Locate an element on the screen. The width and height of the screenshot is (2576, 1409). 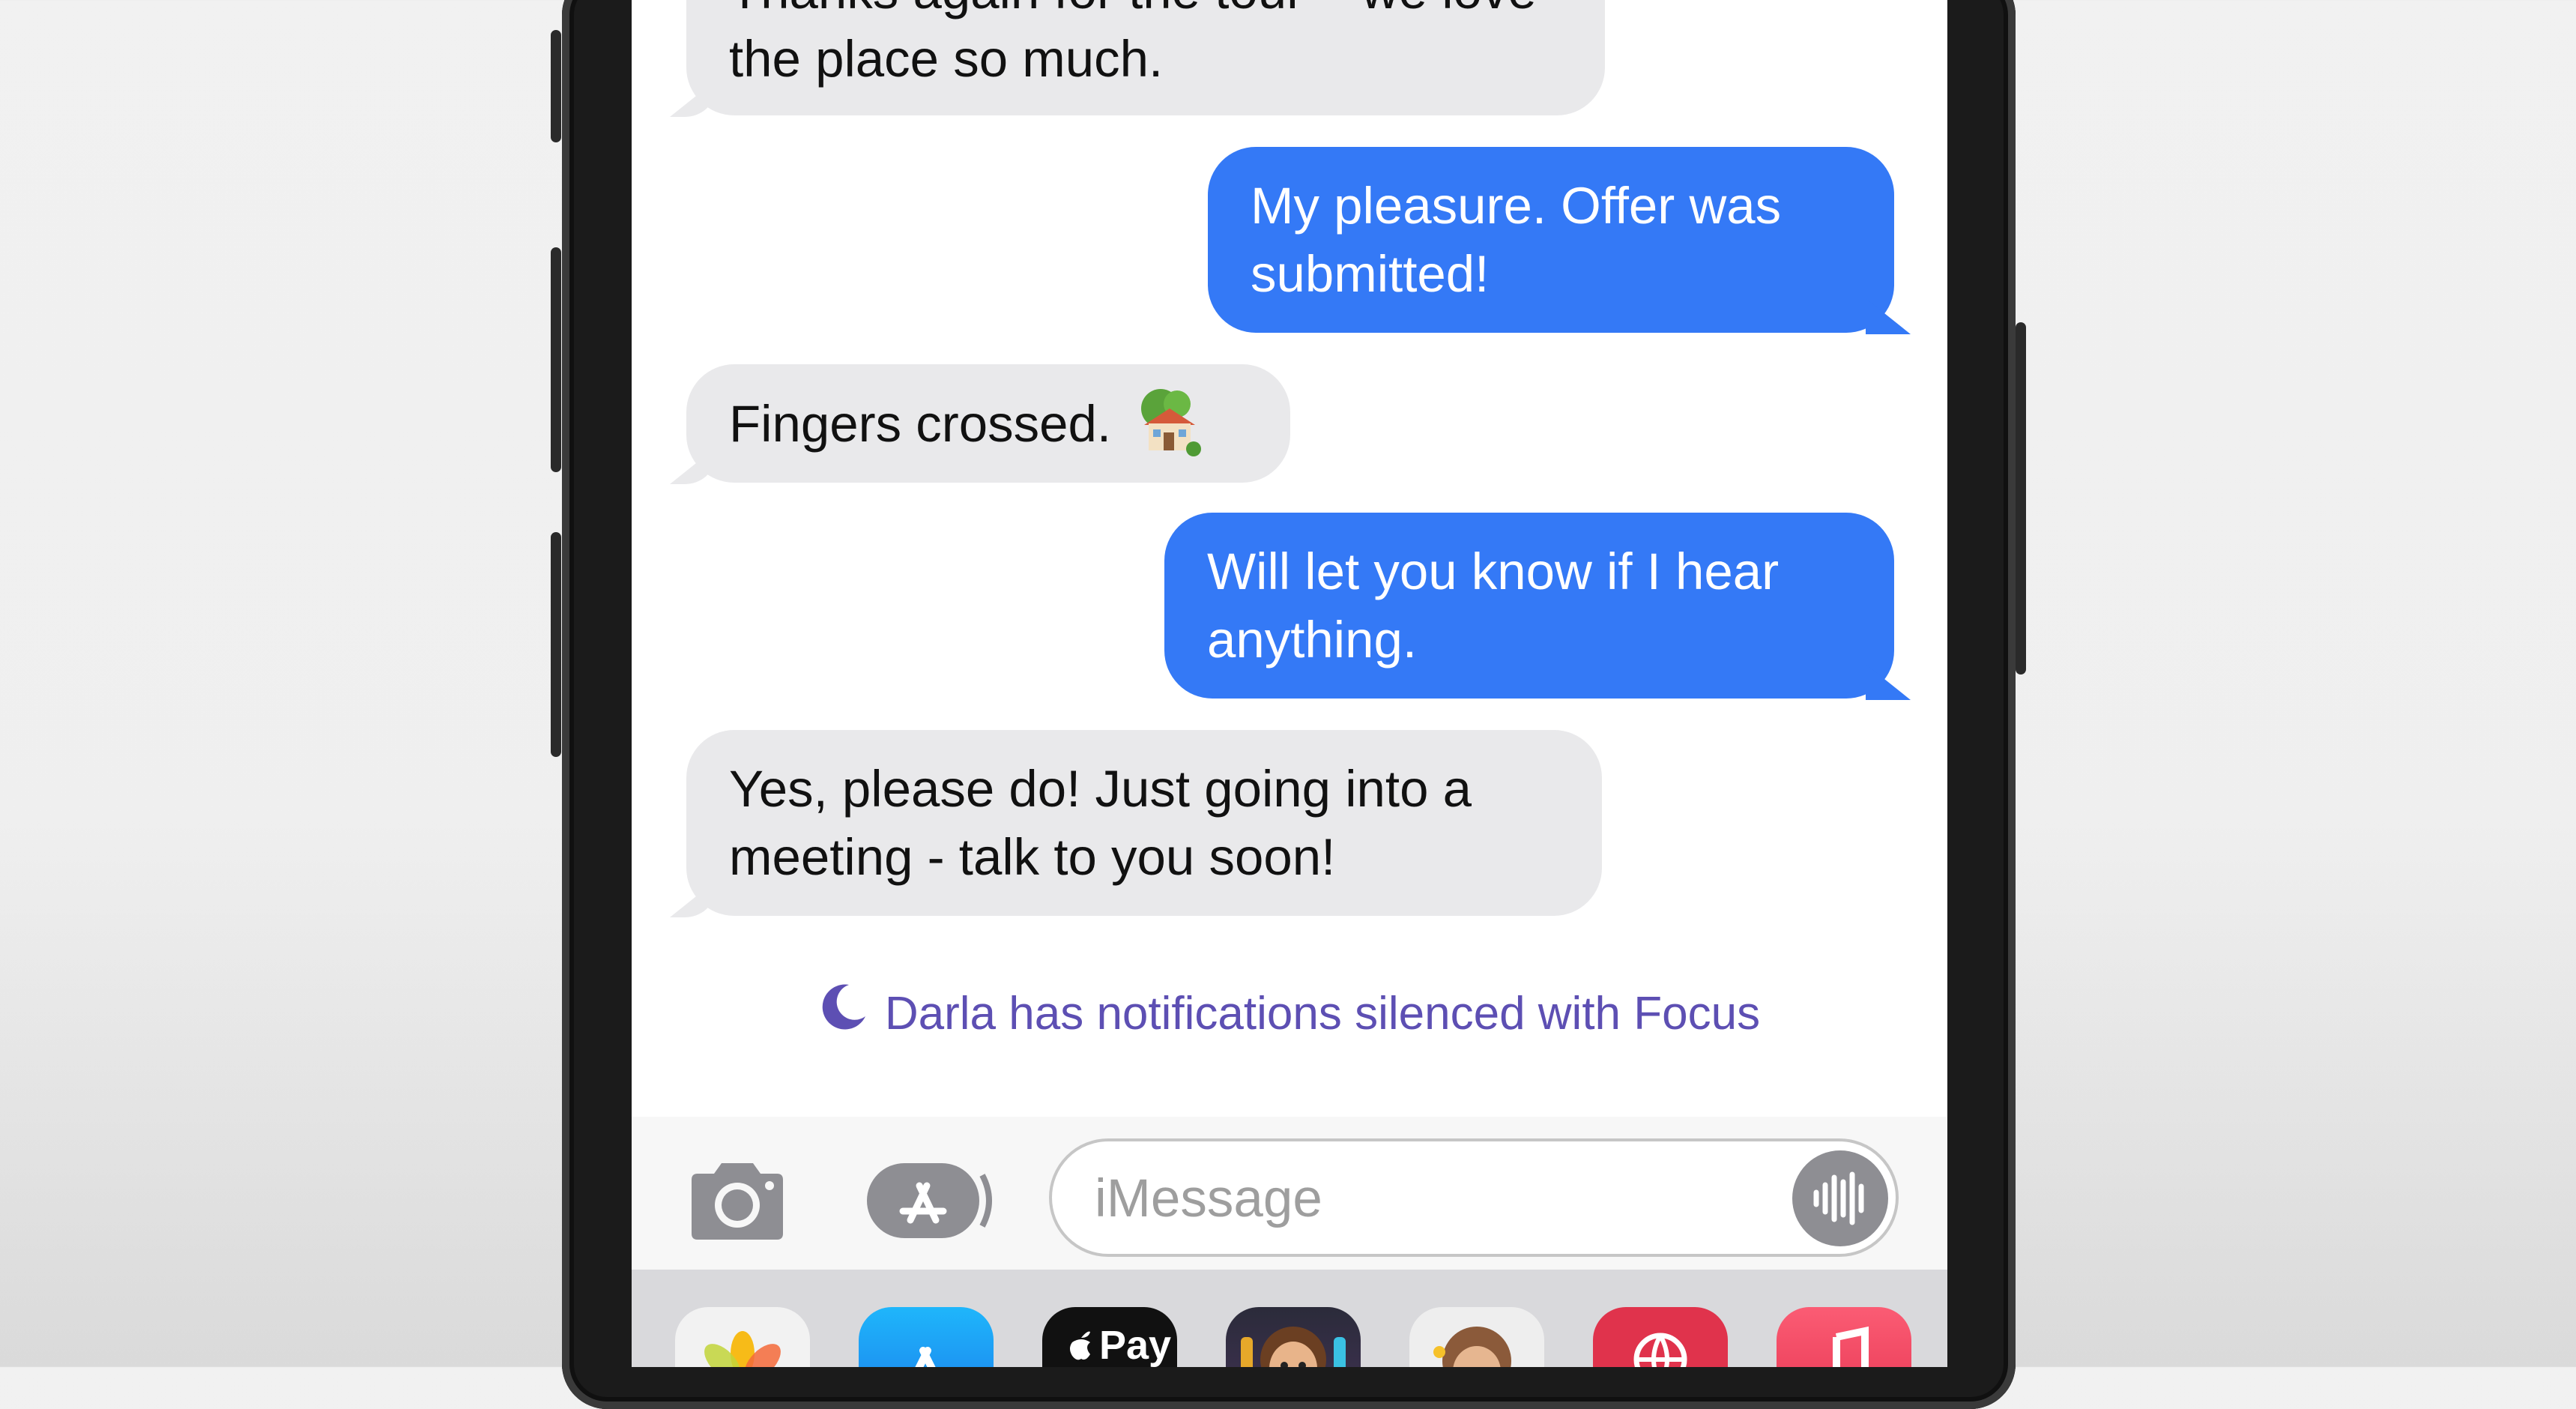
compose-bar is located at coordinates (1289, 1193).